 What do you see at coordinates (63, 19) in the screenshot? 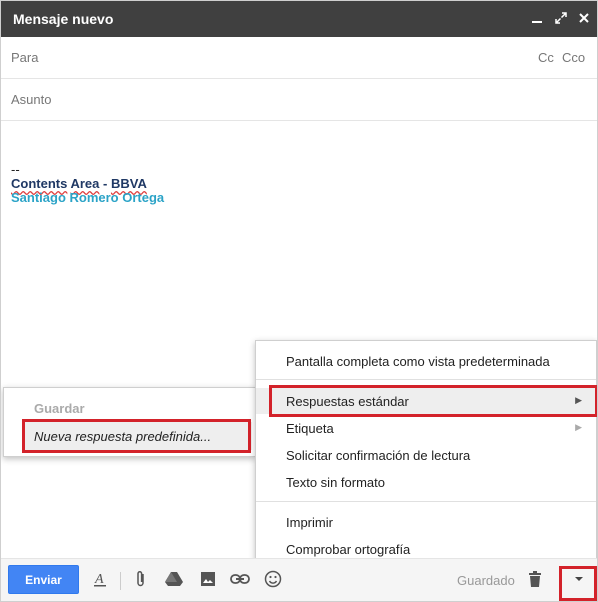
I see `compose-title: Mensaje nuevo` at bounding box center [63, 19].